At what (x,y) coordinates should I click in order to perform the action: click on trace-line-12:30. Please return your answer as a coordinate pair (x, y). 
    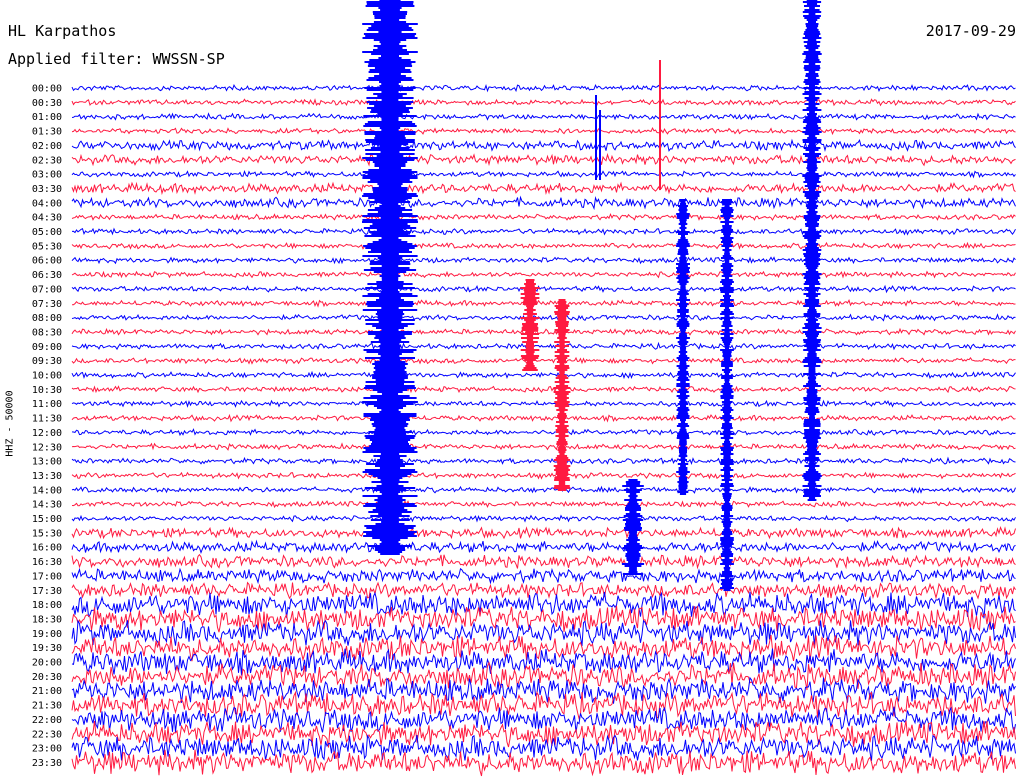
    Looking at the image, I should click on (543, 446).